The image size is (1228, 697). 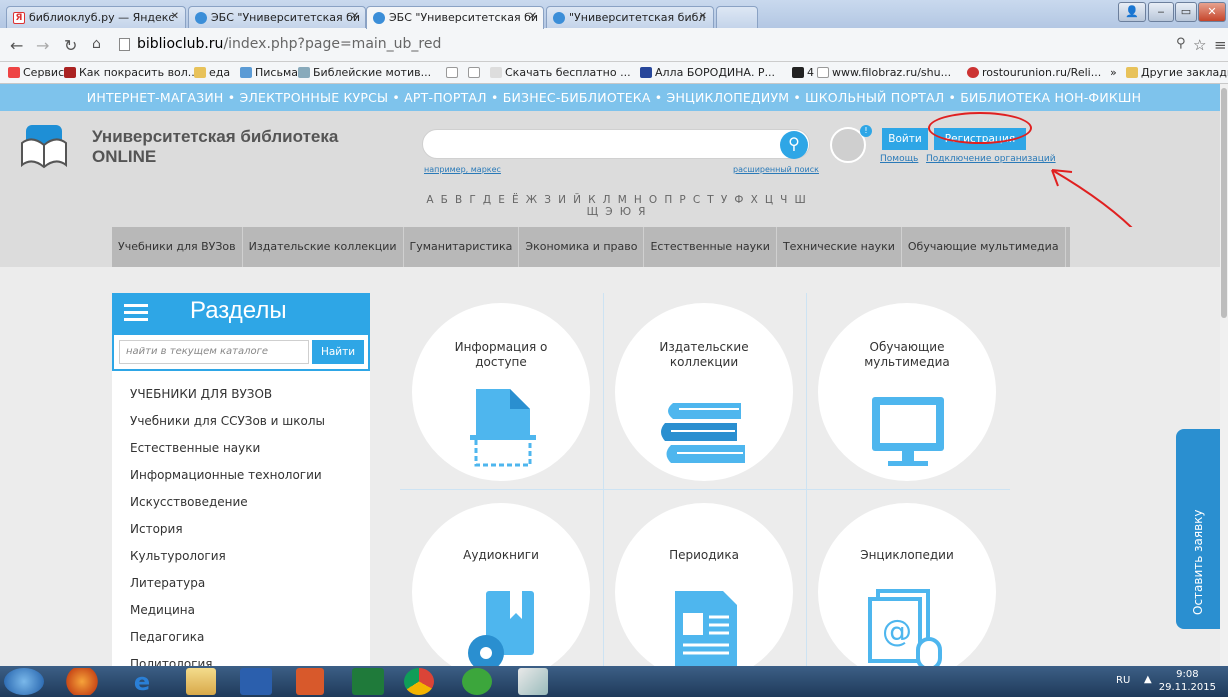 What do you see at coordinates (907, 555) in the screenshot?
I see `tile-title: Энциклопедии` at bounding box center [907, 555].